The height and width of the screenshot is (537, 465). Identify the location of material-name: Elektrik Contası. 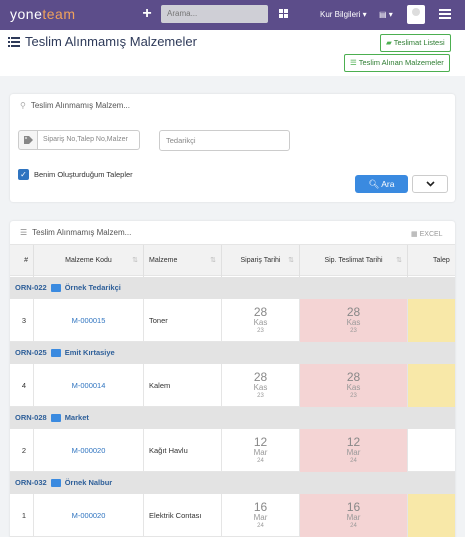
(183, 515).